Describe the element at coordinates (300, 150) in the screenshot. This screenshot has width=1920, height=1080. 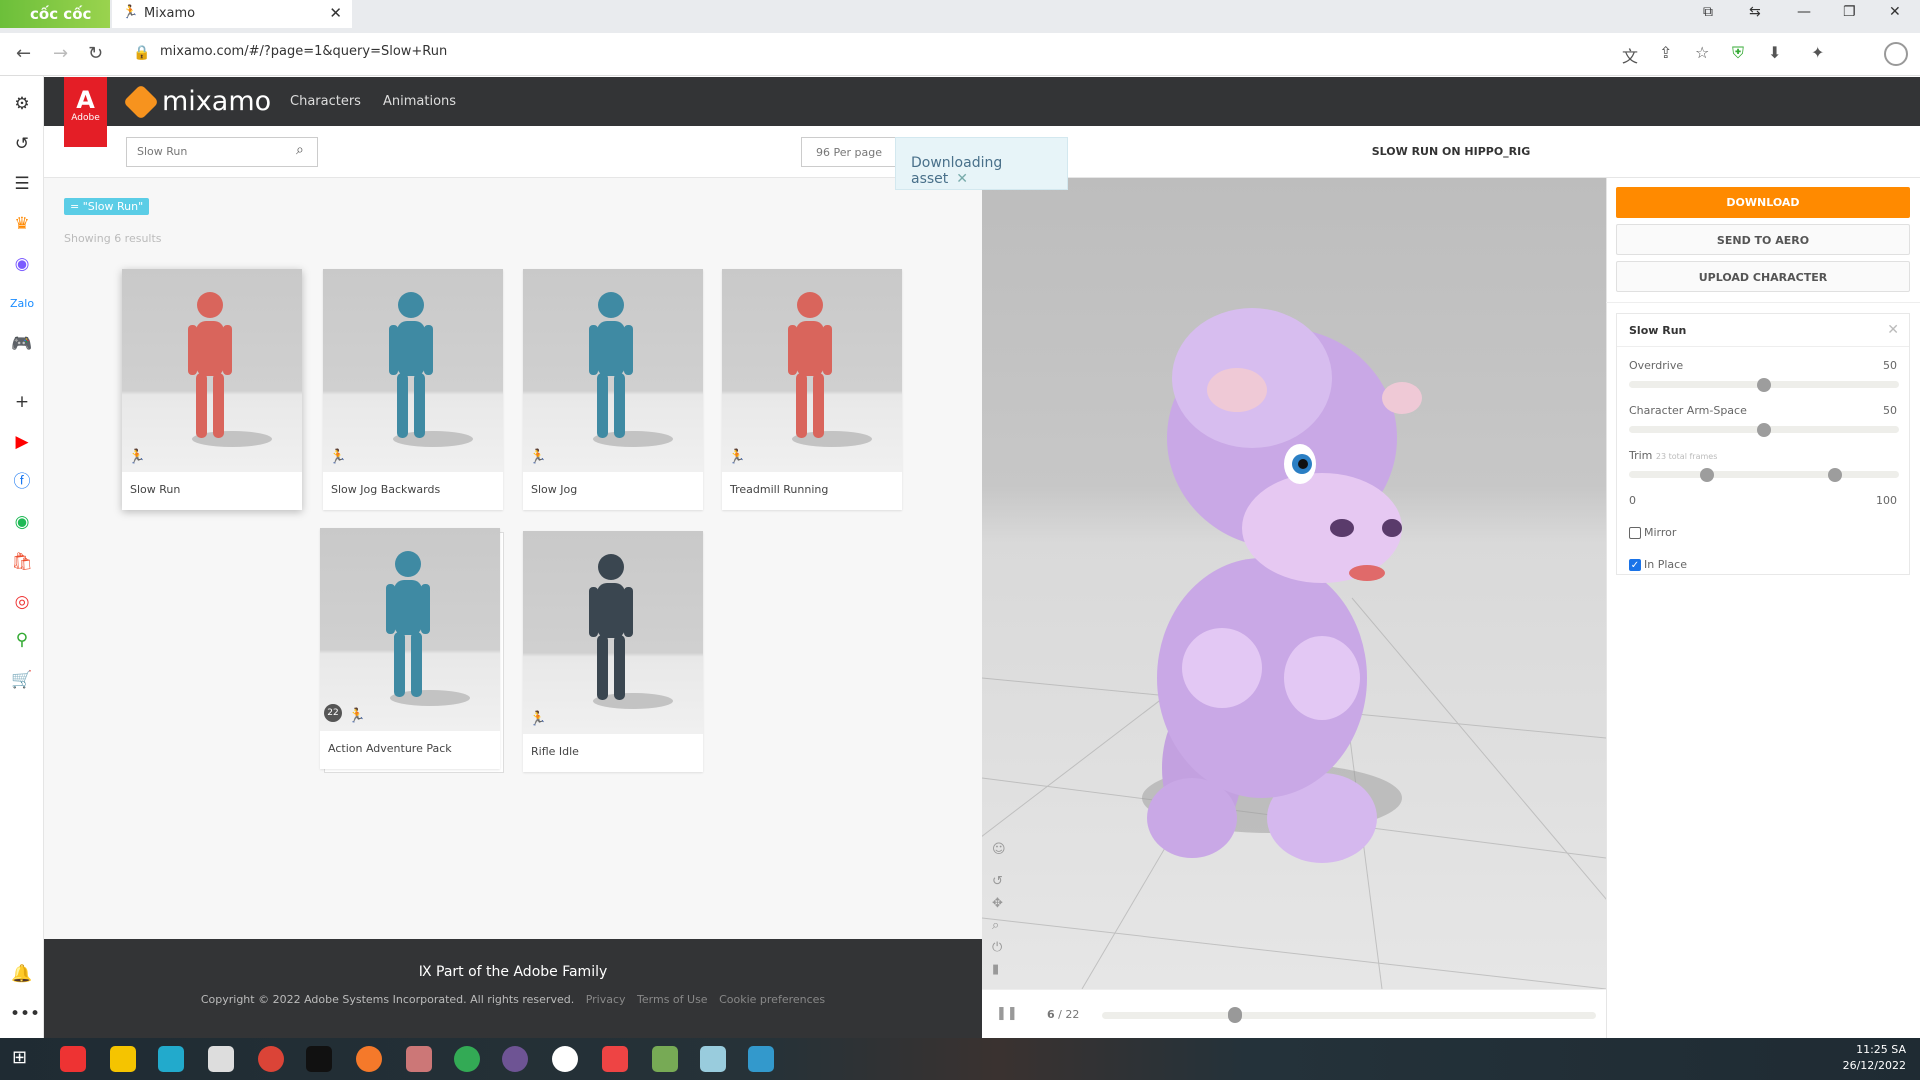
I see `search-icon: ⌕` at that location.